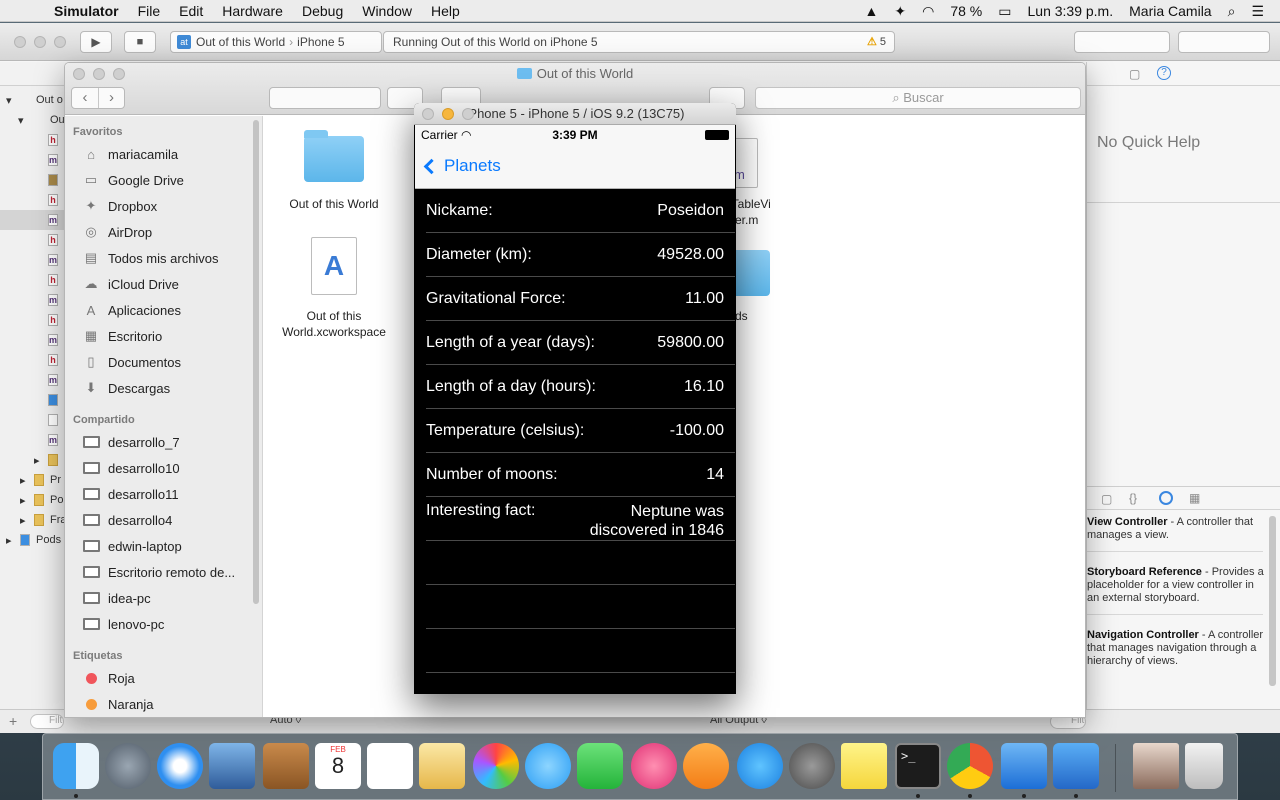 The width and height of the screenshot is (1280, 800). What do you see at coordinates (1232, 11) in the screenshot?
I see `spotlight-icon: ⌕` at bounding box center [1232, 11].